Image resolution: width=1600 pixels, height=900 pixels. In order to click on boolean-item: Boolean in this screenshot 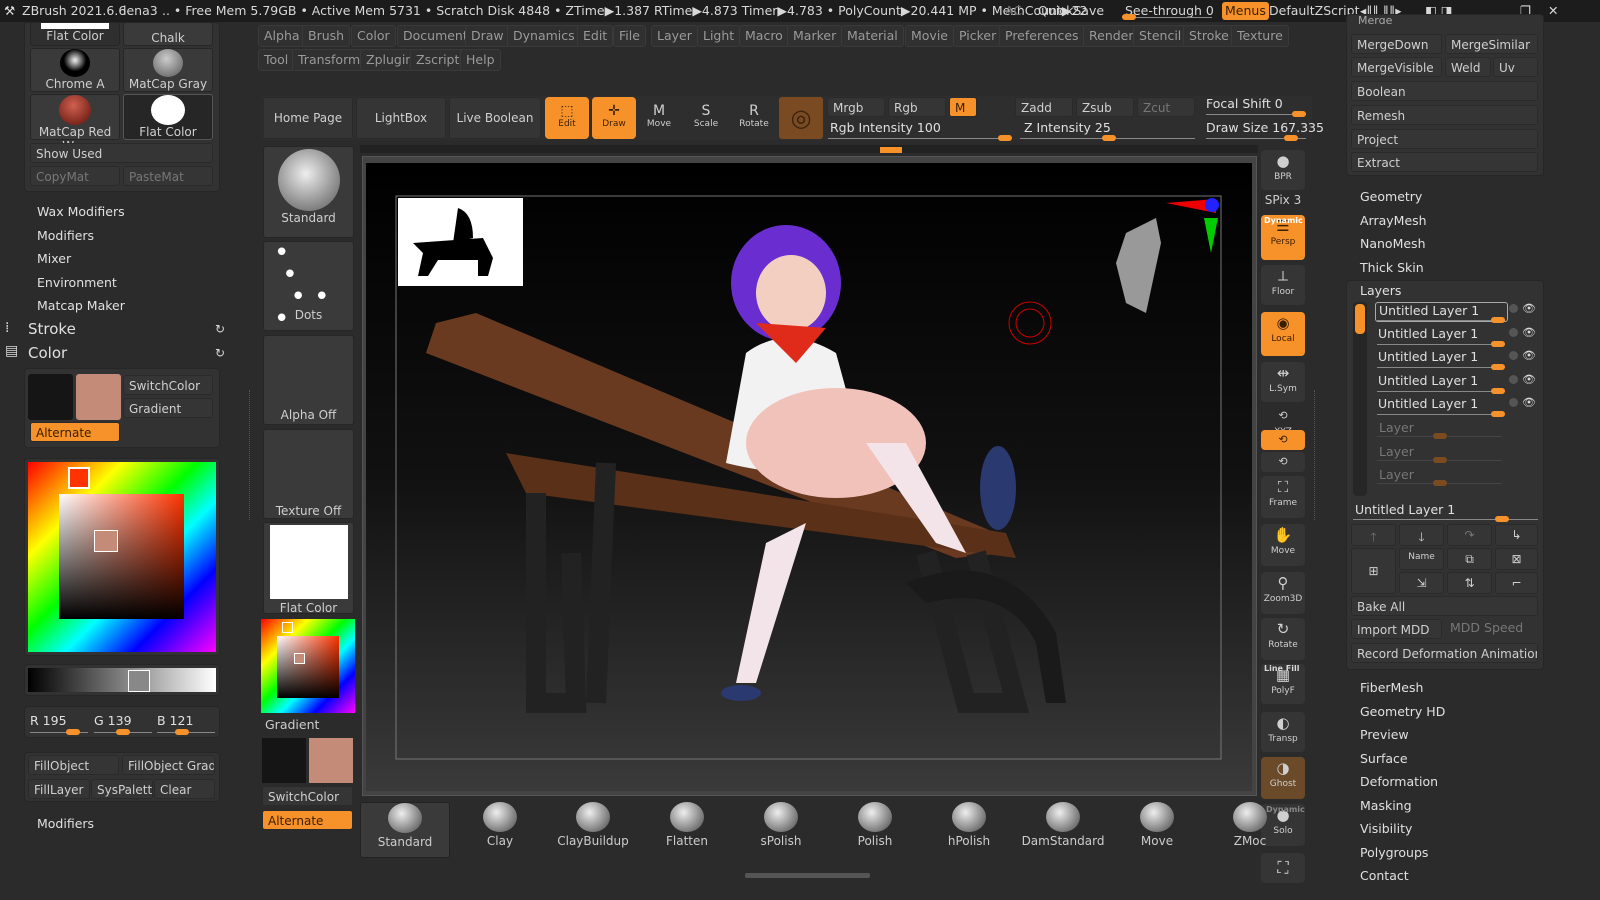, I will do `click(1444, 91)`.